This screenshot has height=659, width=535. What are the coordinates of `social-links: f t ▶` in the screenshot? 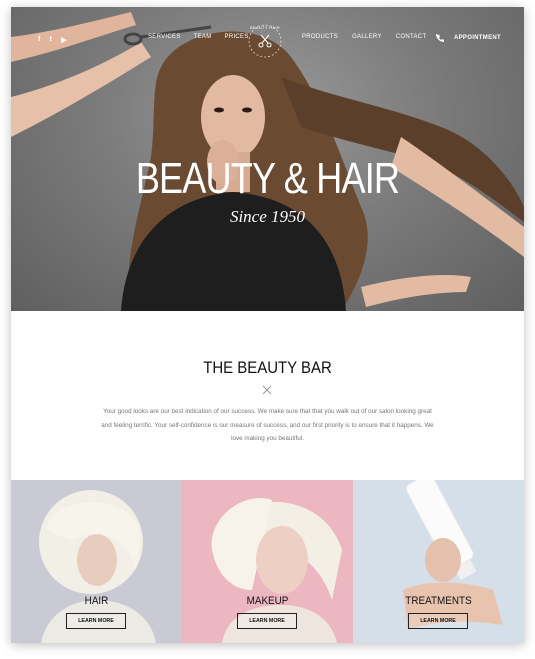 It's located at (52, 40).